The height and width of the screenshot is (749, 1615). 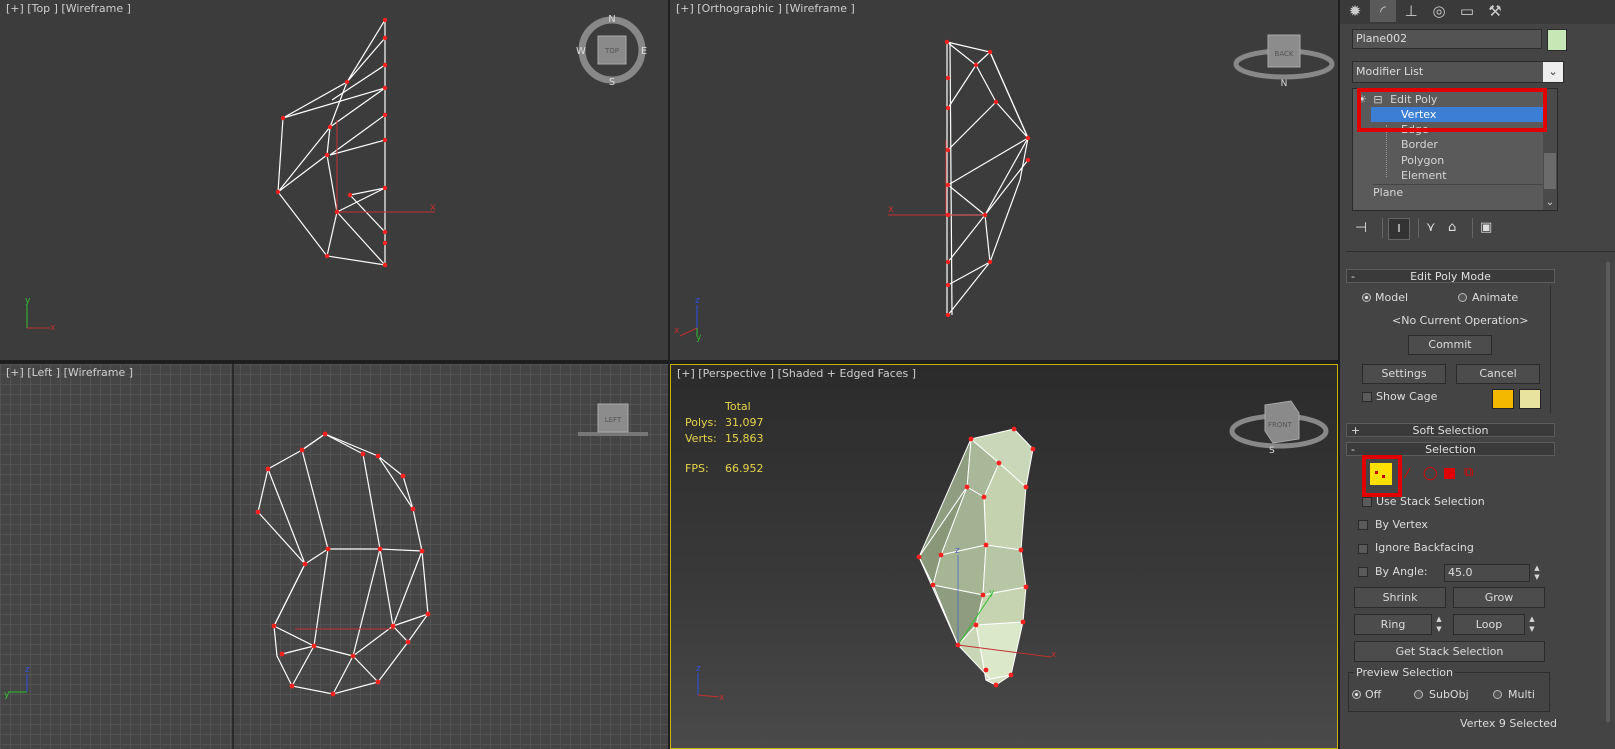 What do you see at coordinates (1450, 345) in the screenshot?
I see `commit-button: Commit` at bounding box center [1450, 345].